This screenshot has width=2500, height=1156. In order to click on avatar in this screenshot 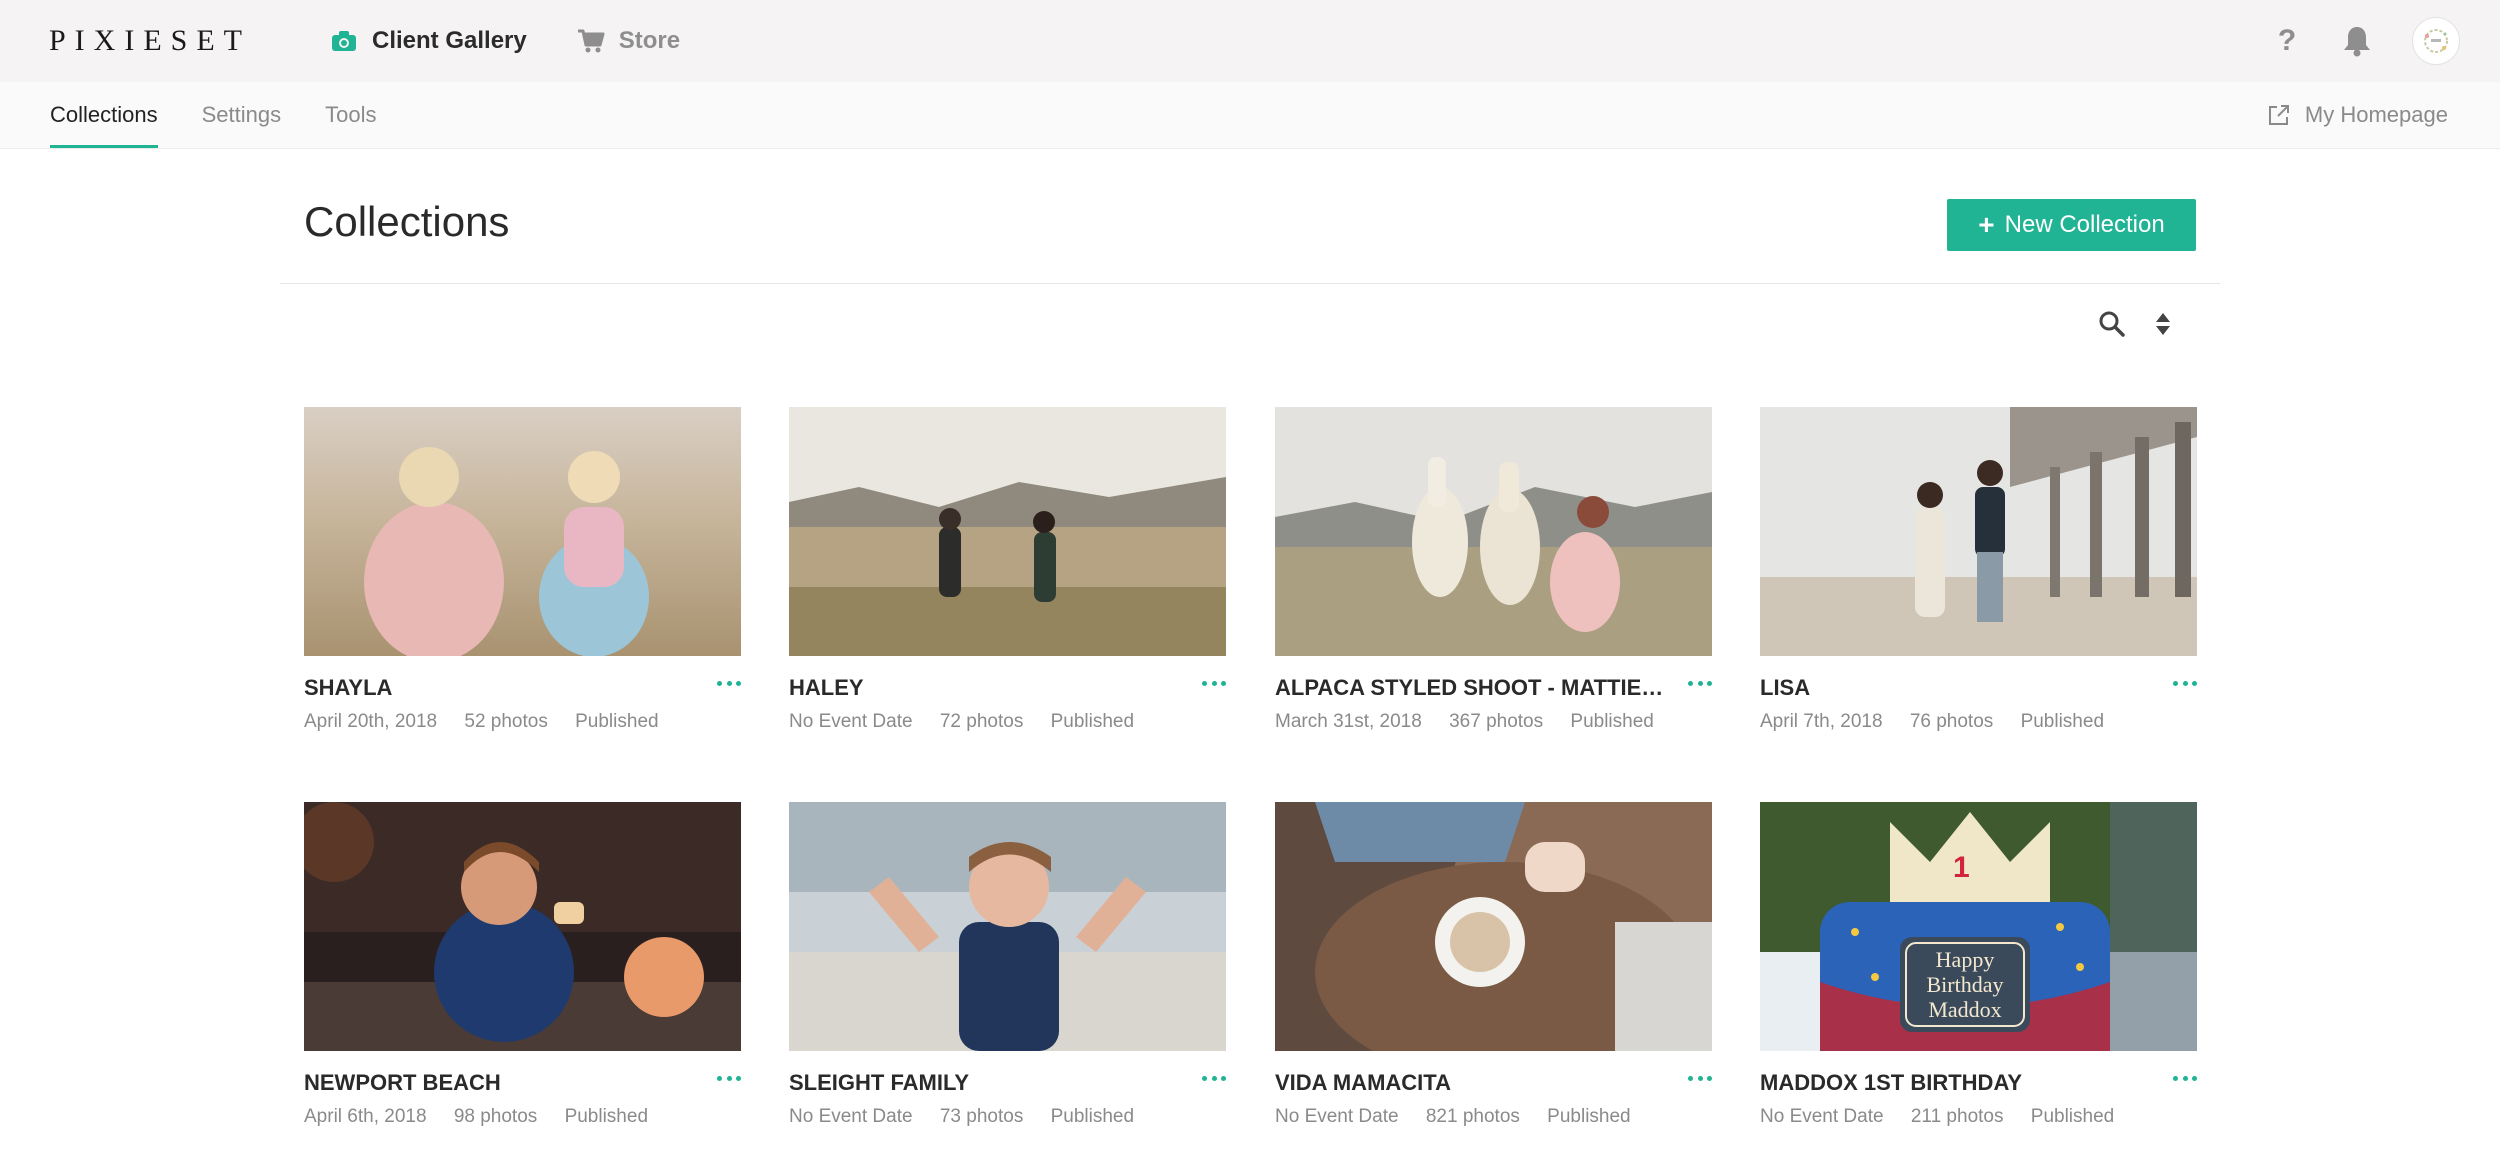, I will do `click(2436, 41)`.